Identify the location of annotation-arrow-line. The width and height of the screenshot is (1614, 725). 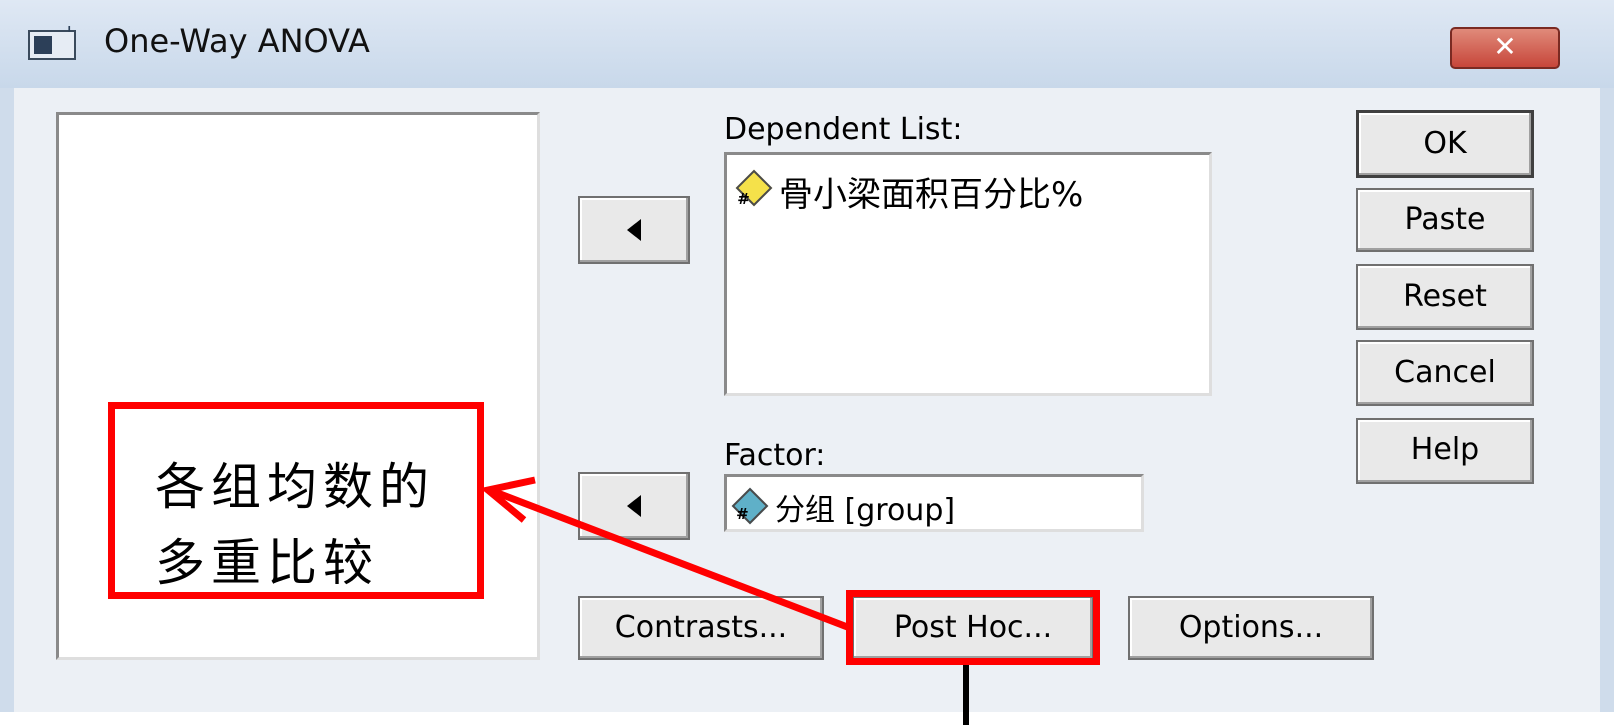
(672, 560).